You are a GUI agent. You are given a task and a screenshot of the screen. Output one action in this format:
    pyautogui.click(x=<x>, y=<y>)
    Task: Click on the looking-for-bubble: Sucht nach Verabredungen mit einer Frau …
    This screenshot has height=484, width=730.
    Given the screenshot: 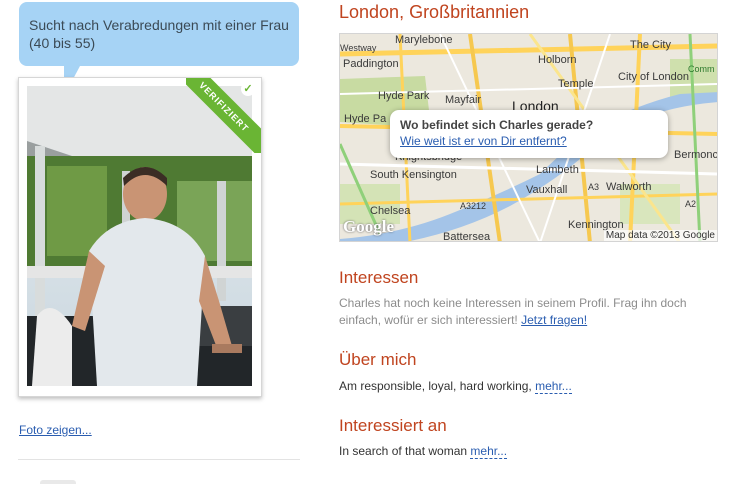 What is the action you would take?
    pyautogui.click(x=159, y=34)
    